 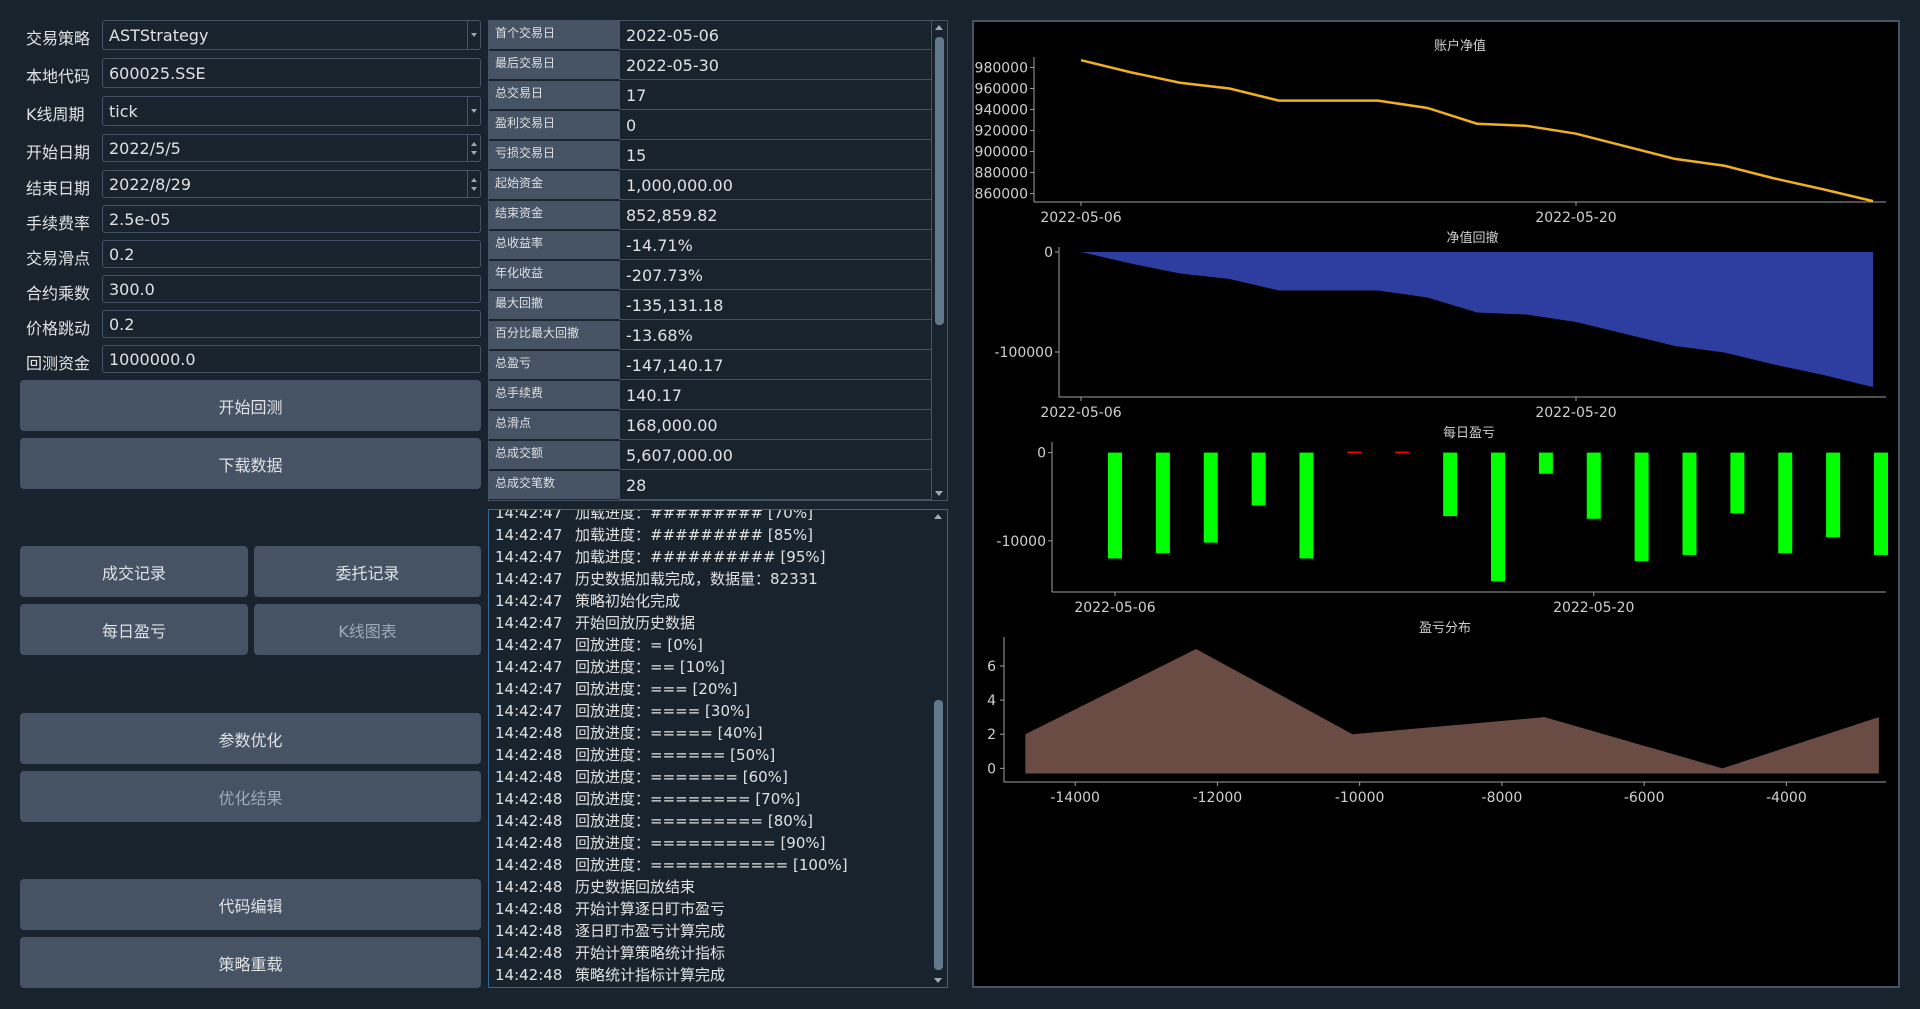 I want to click on start-backtest-button: 开始回测, so click(x=250, y=405).